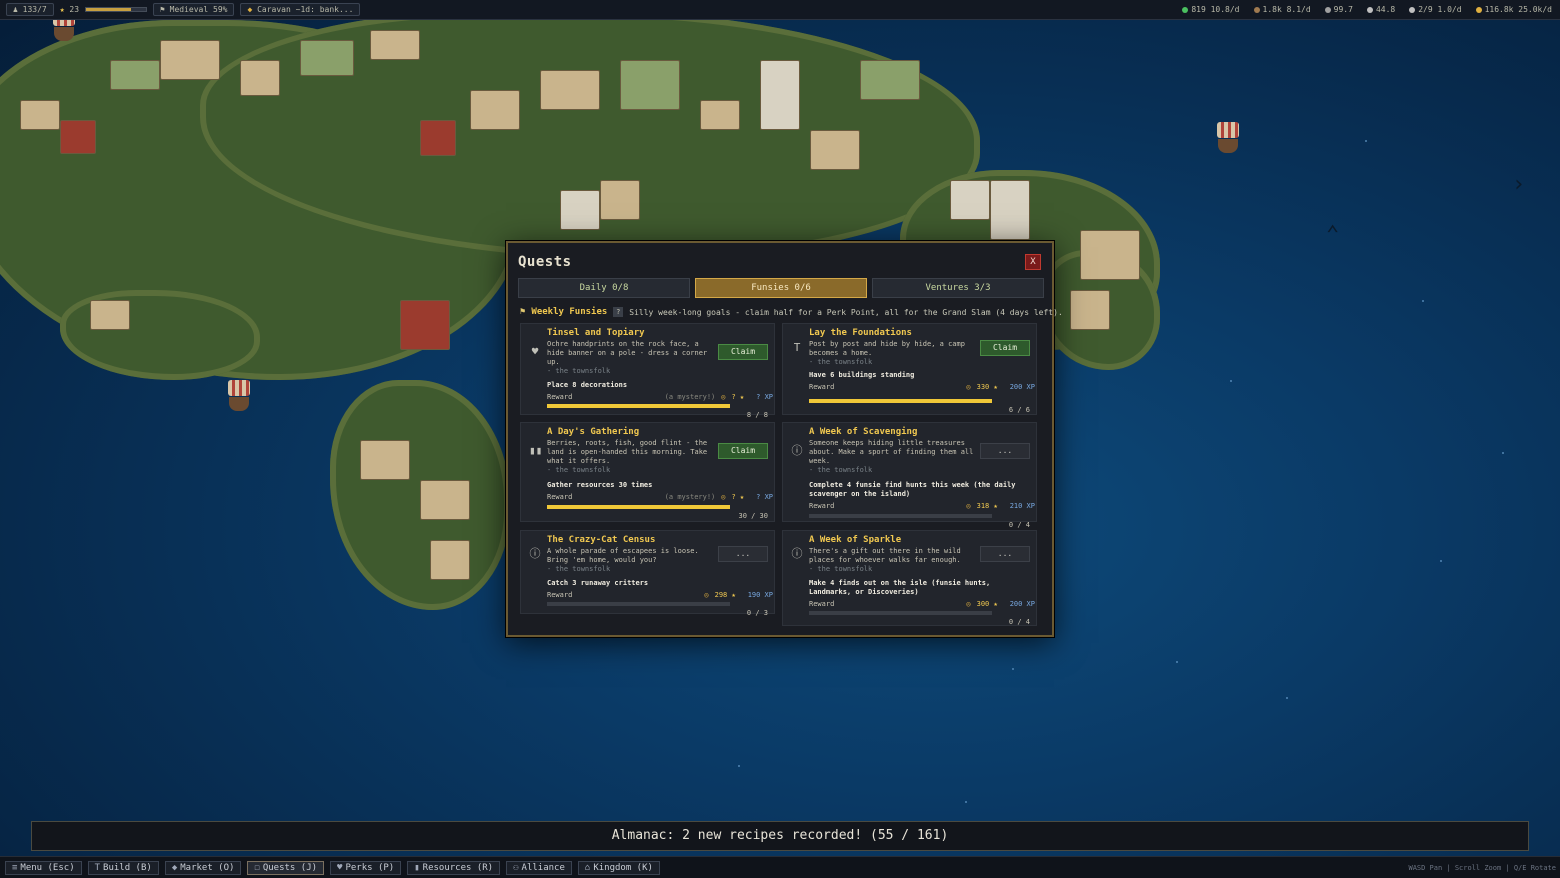 The height and width of the screenshot is (878, 1560). I want to click on reward-coins: 330 ★, so click(987, 387).